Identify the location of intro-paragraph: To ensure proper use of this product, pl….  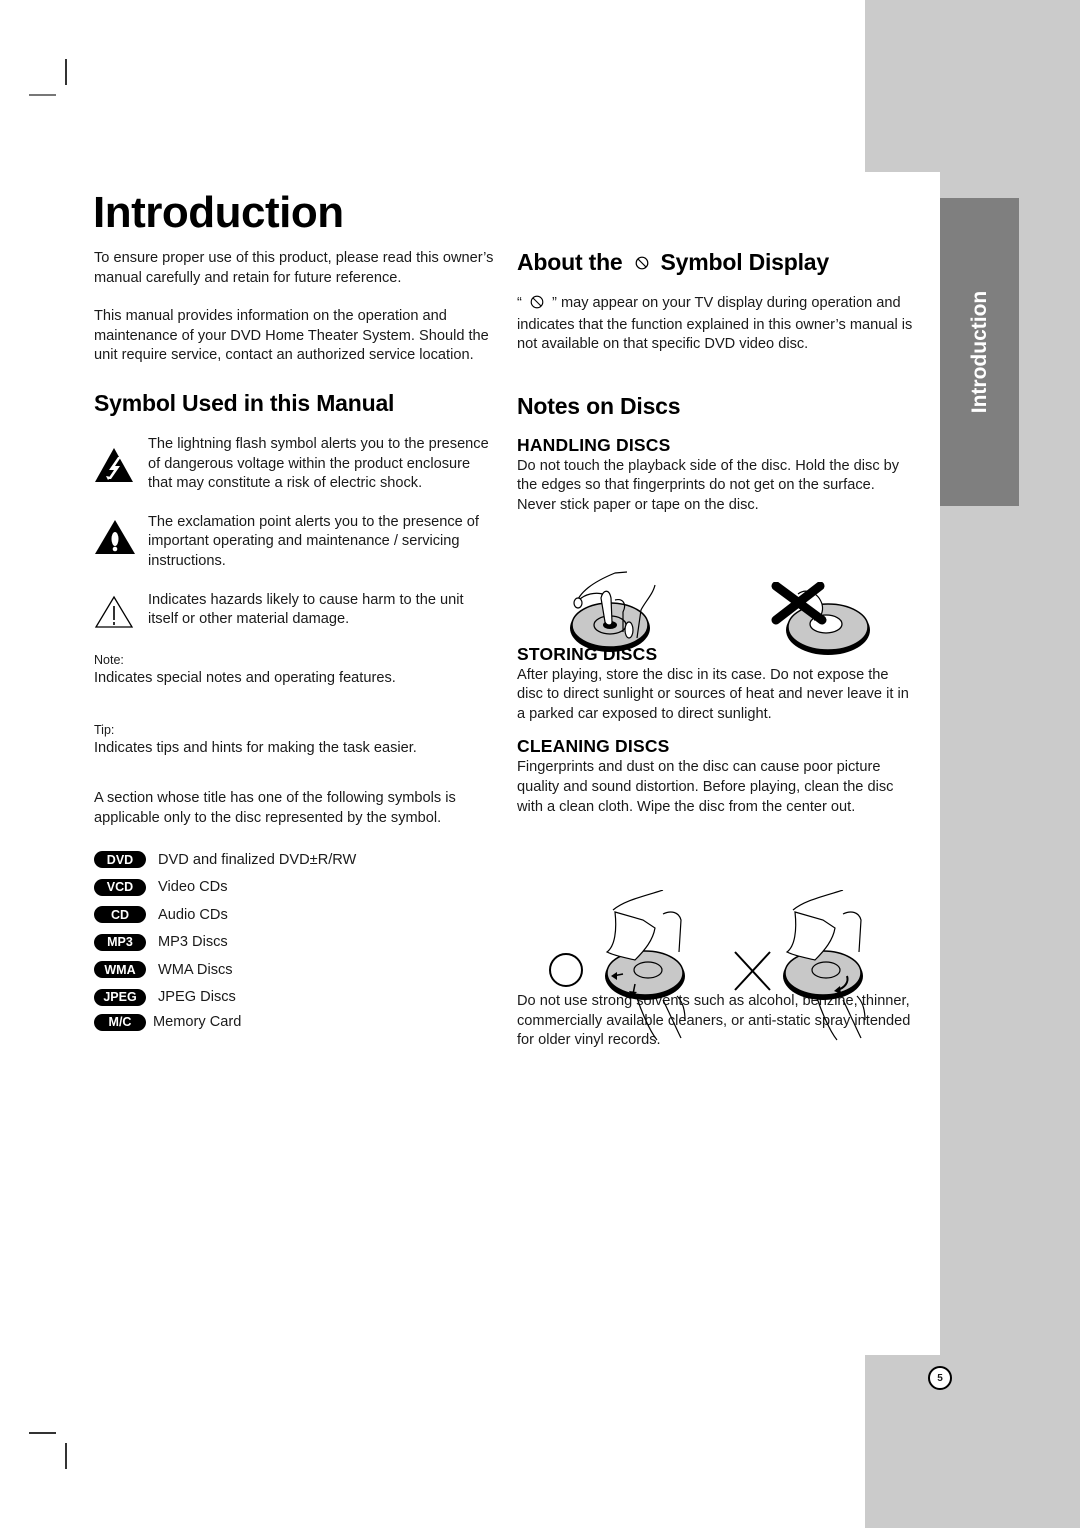
(294, 268).